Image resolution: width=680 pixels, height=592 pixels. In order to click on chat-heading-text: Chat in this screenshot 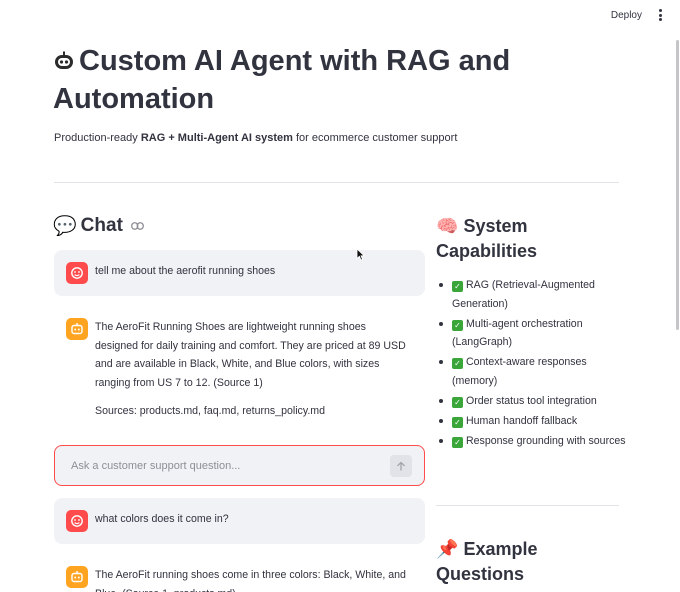, I will do `click(101, 225)`.